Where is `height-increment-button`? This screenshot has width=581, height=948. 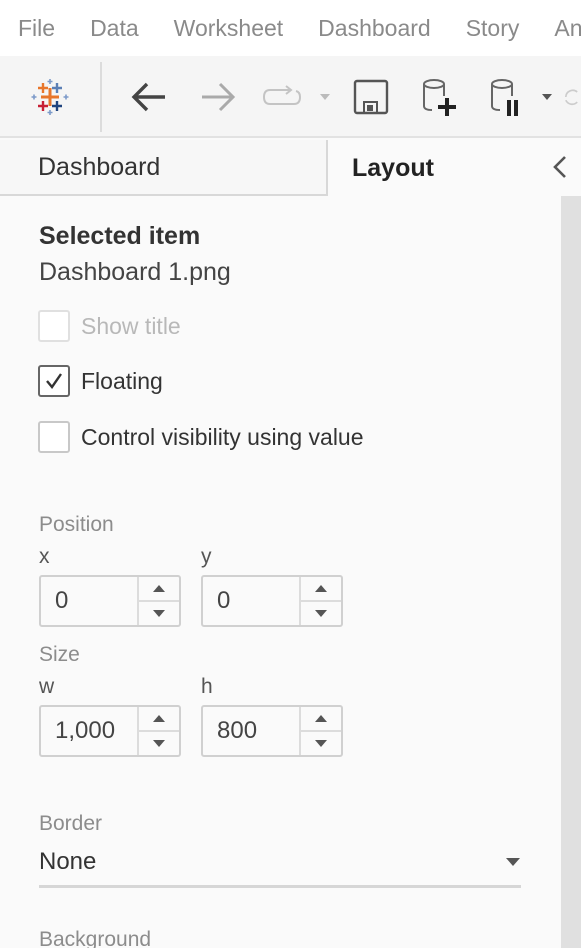
height-increment-button is located at coordinates (321, 719).